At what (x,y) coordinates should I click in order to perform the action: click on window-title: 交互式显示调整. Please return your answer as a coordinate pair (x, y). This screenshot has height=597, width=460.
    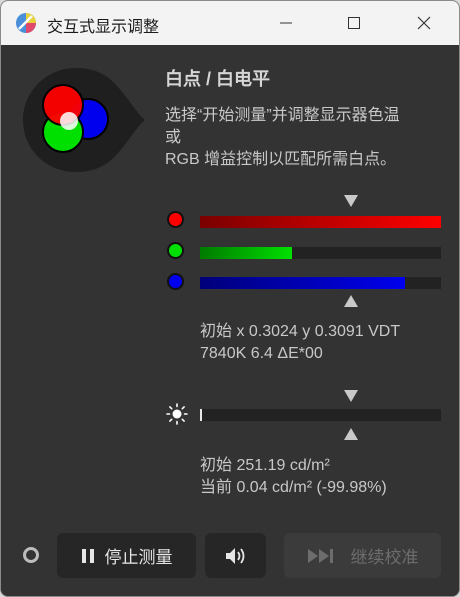
    Looking at the image, I should click on (103, 27).